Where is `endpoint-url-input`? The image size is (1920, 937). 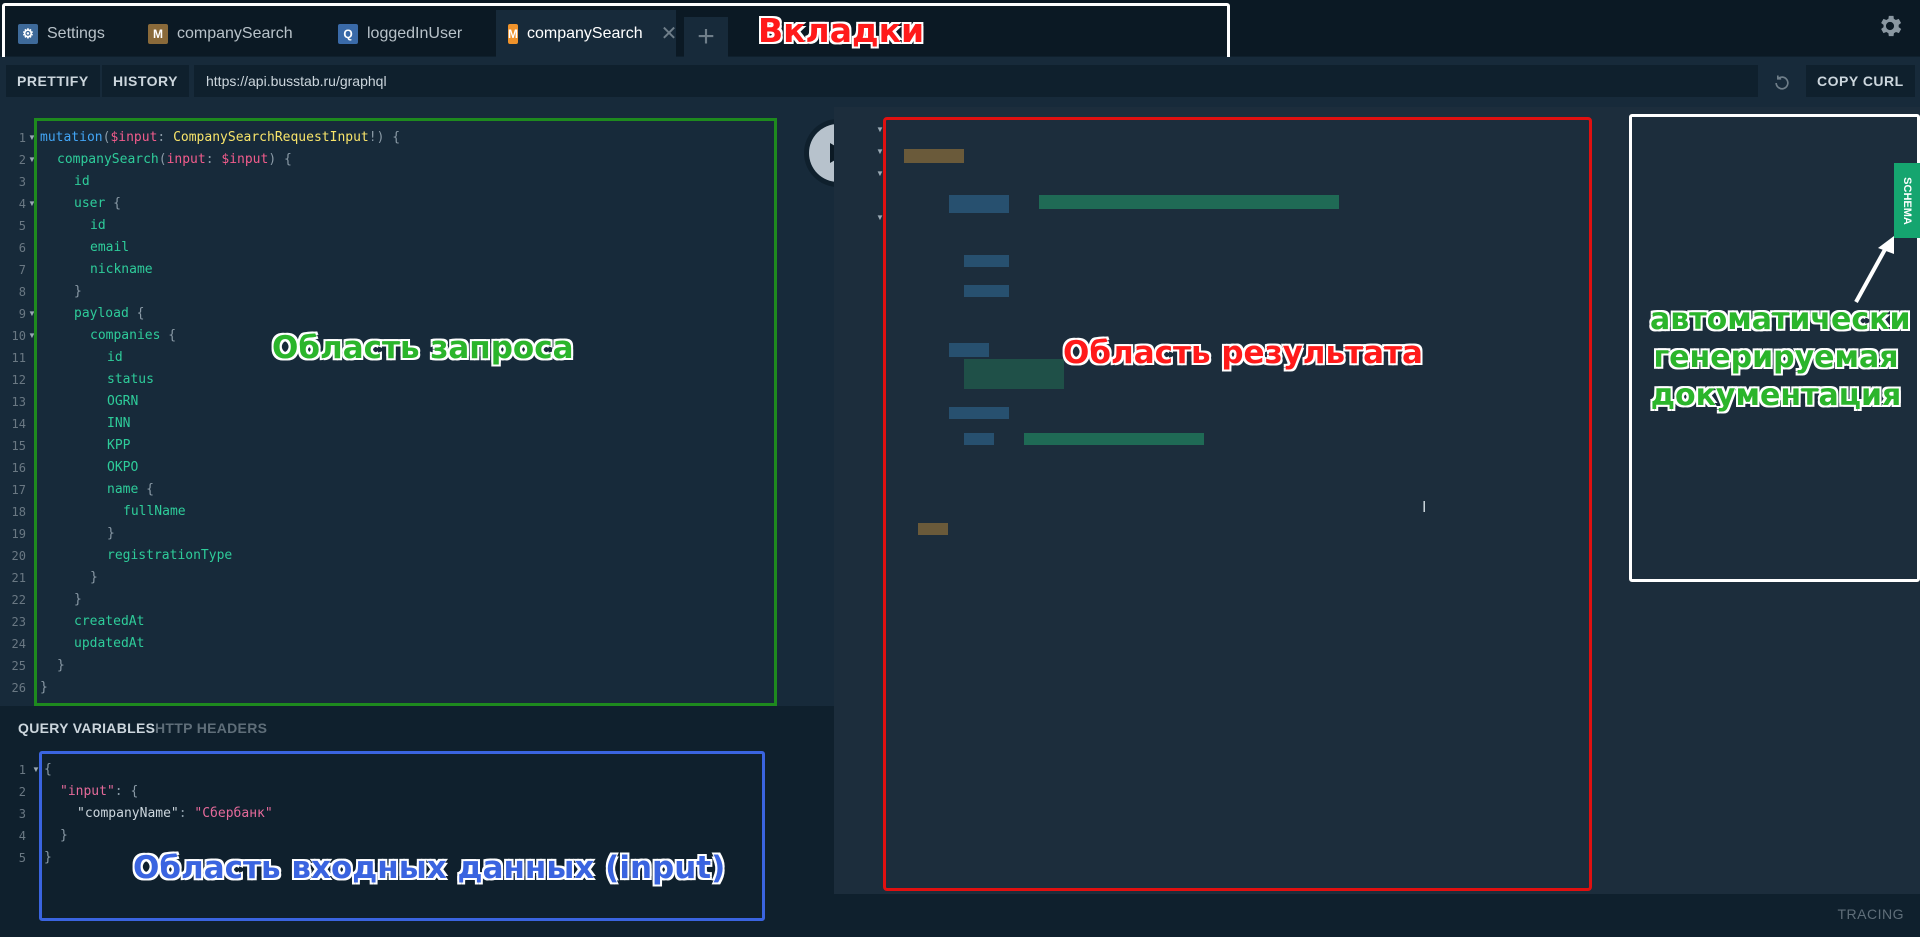
endpoint-url-input is located at coordinates (976, 81).